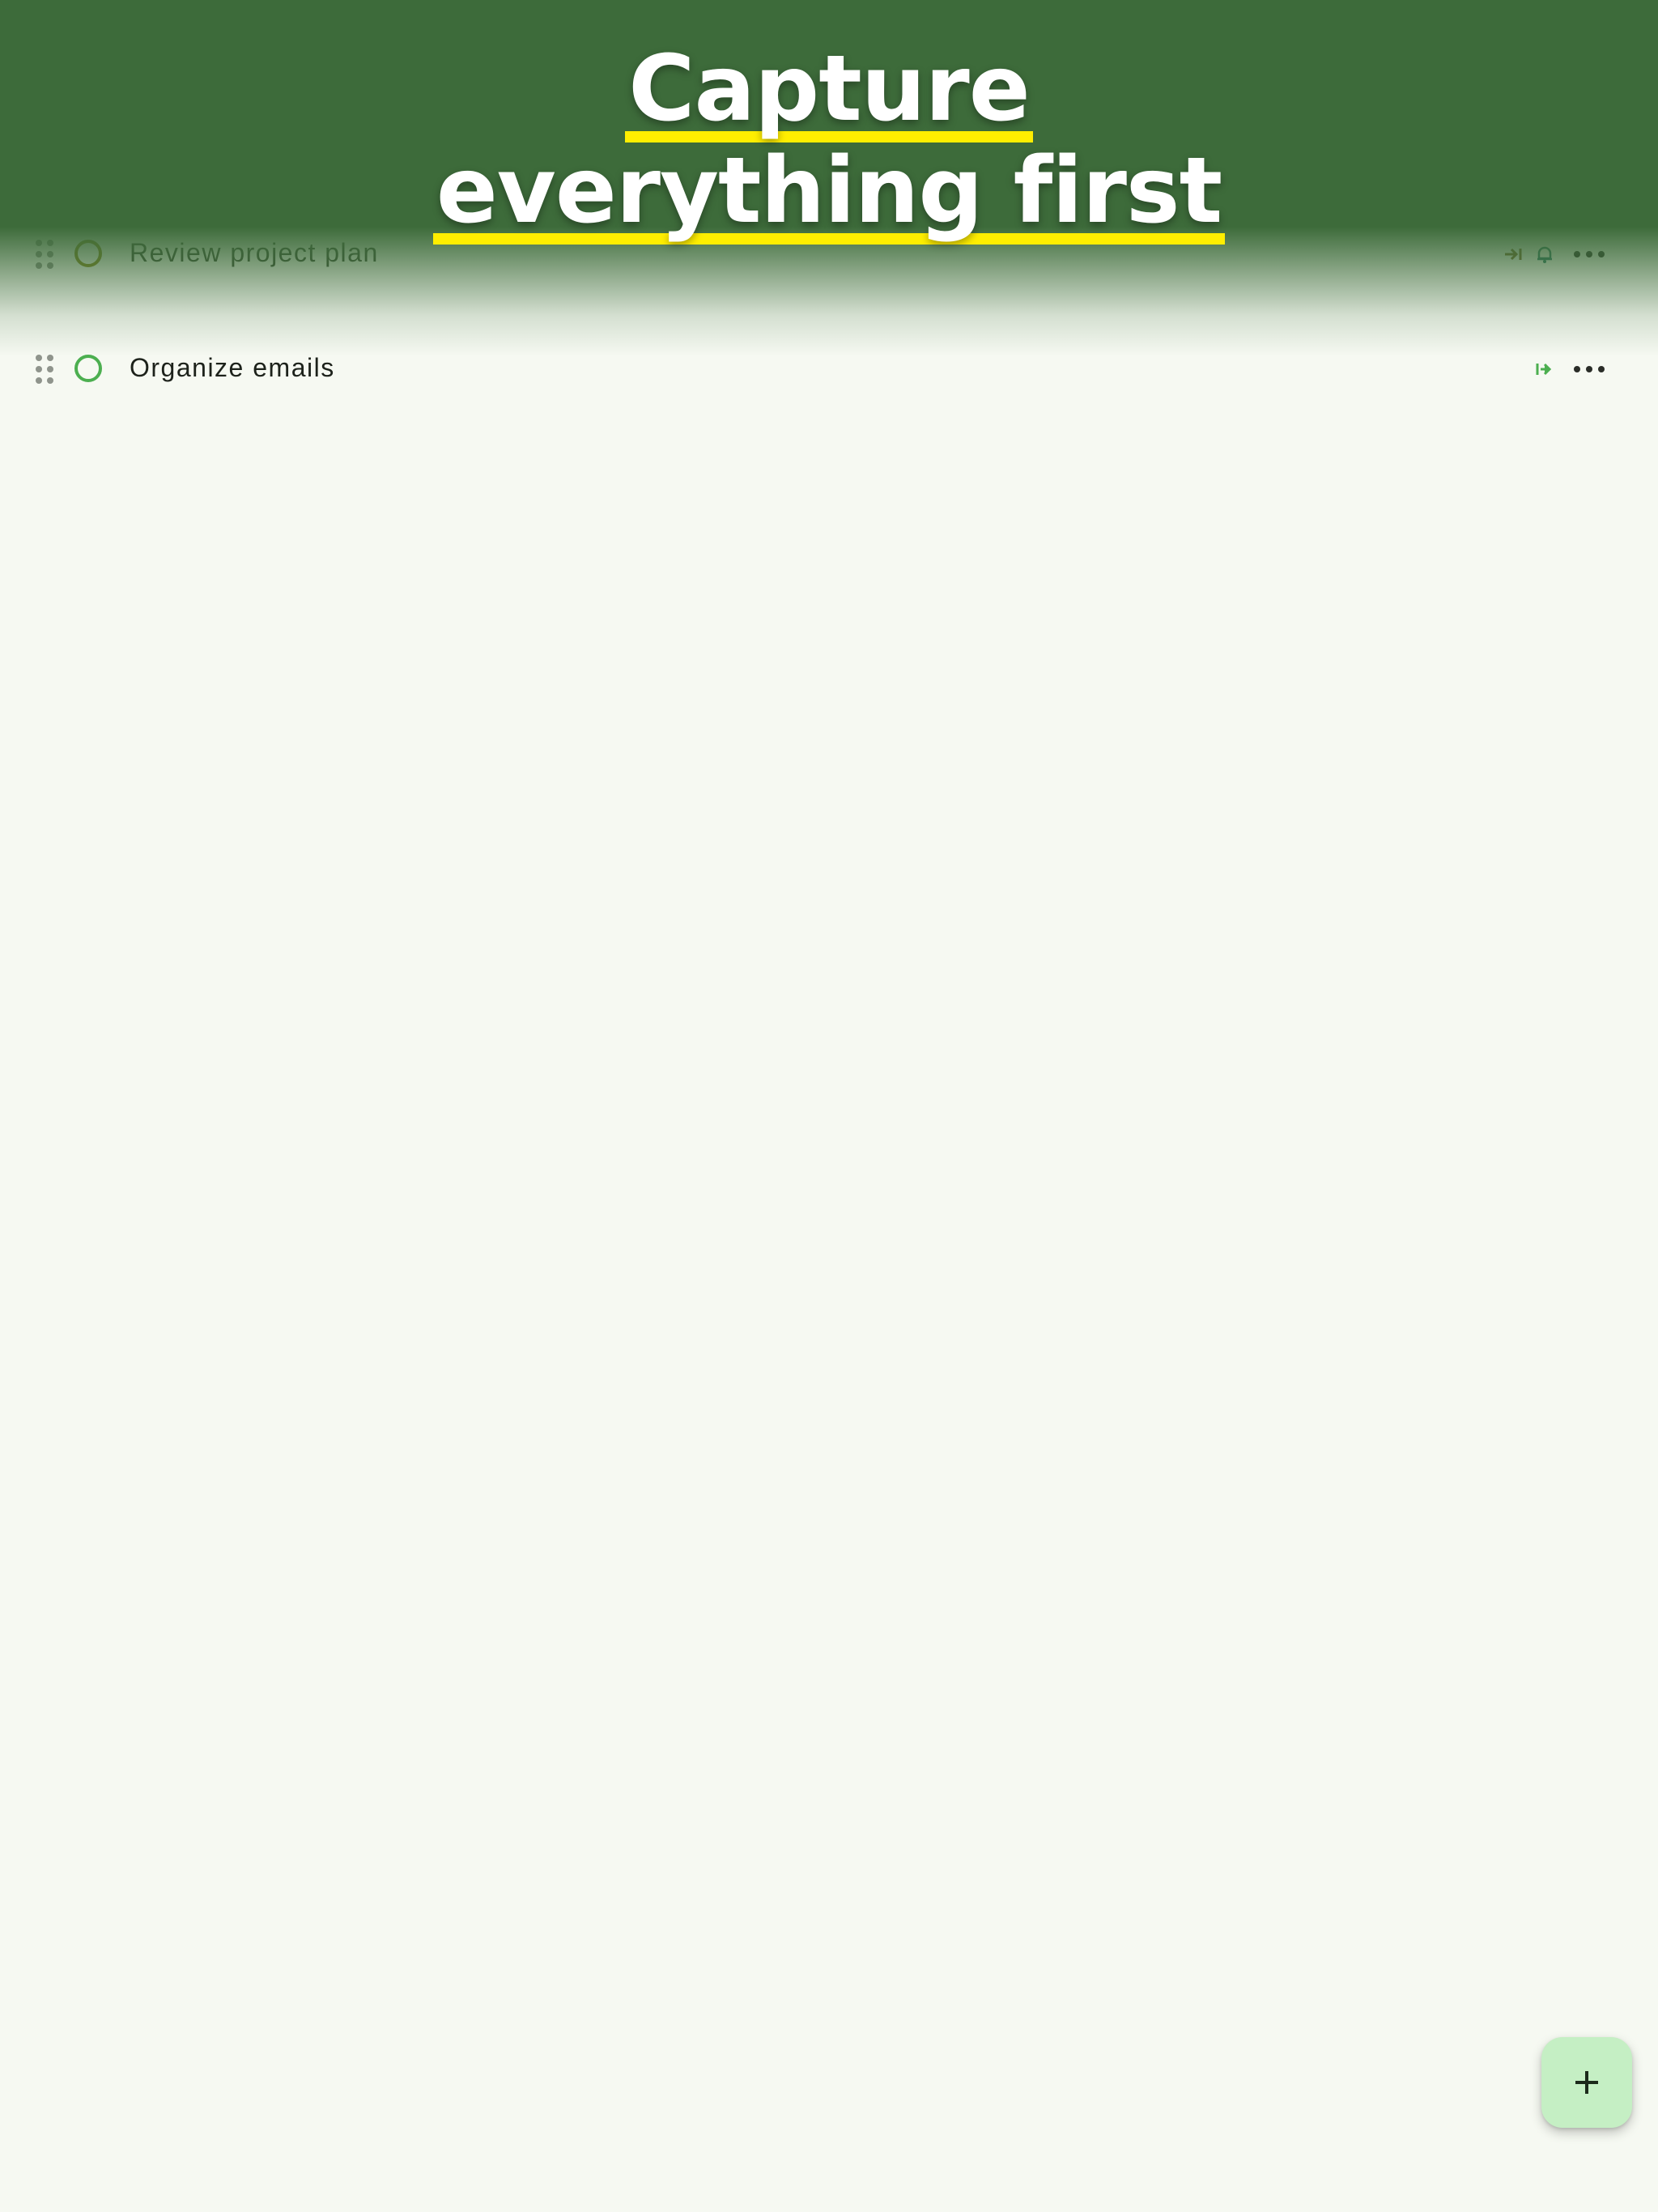  I want to click on search-icon, so click(1468, 83).